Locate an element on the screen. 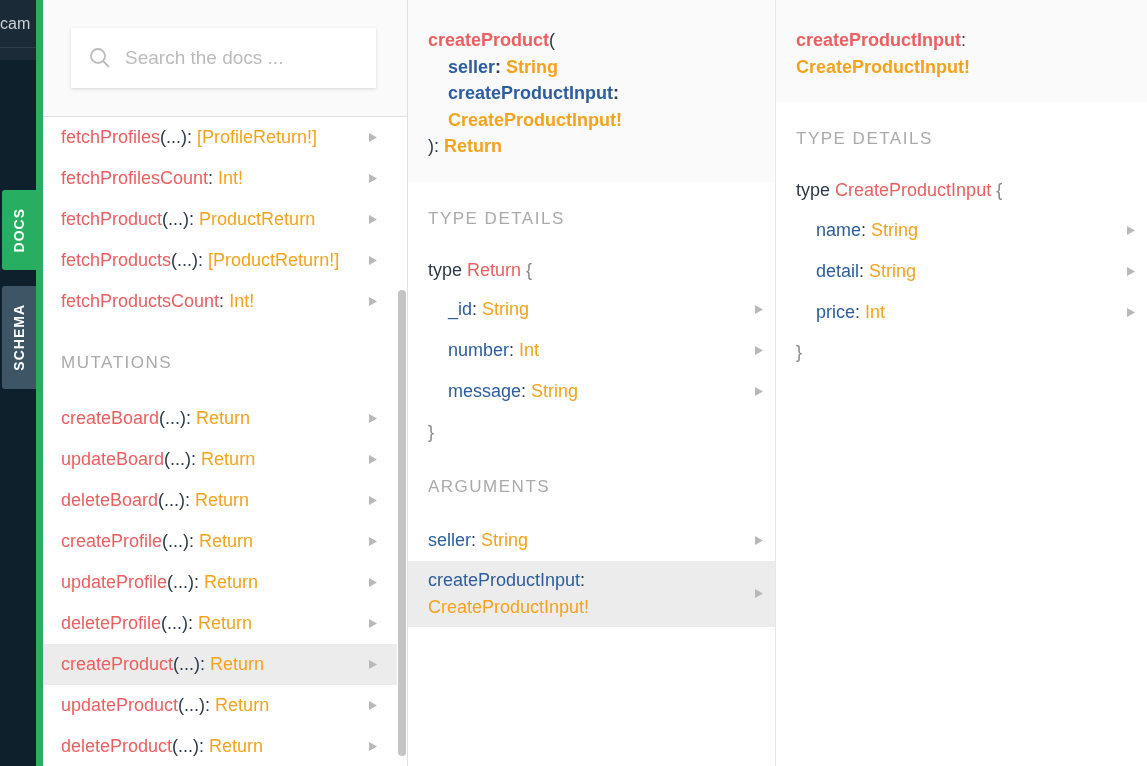 This screenshot has height=766, width=1147. field-row: updateProfile(...): Return is located at coordinates (220, 582).